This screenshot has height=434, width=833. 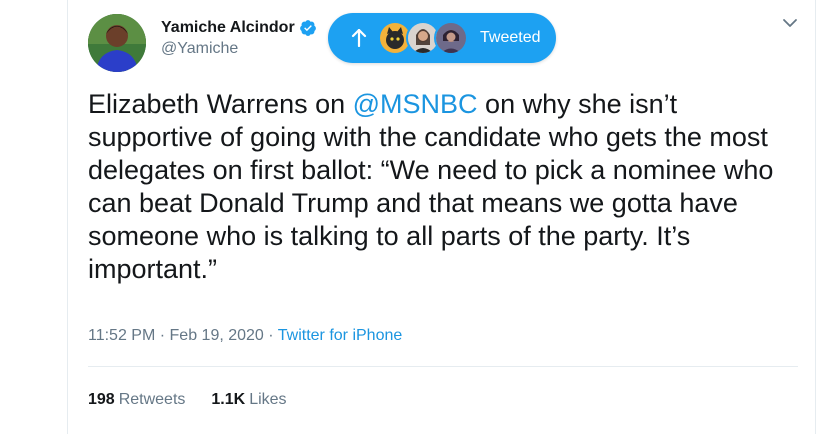 What do you see at coordinates (510, 37) in the screenshot?
I see `banner-label: Tweeted` at bounding box center [510, 37].